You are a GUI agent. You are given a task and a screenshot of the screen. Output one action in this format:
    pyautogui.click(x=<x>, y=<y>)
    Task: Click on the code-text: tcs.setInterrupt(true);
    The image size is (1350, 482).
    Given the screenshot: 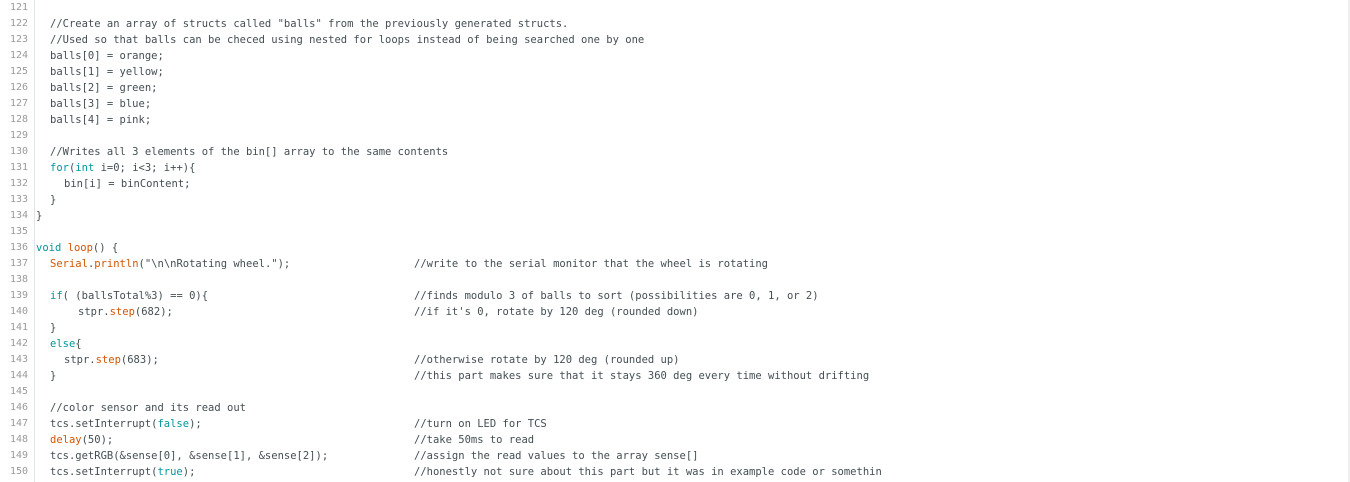 What is the action you would take?
    pyautogui.click(x=123, y=472)
    